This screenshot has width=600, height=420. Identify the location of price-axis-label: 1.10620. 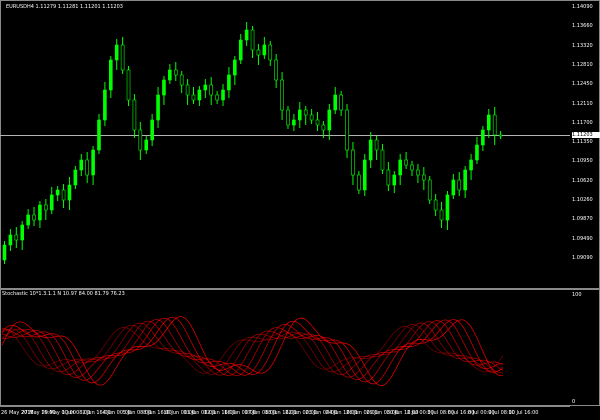
(582, 180).